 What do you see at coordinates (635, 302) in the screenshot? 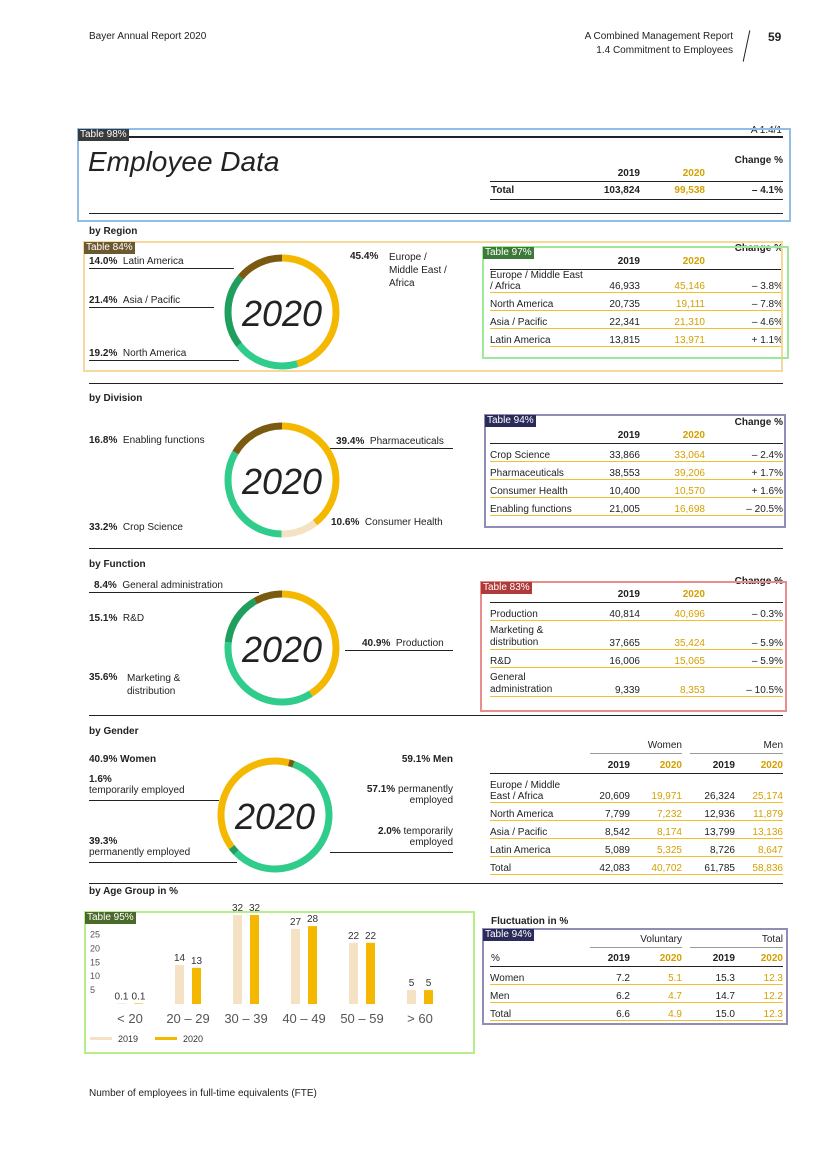
I see `annotation-box: Table 97%` at bounding box center [635, 302].